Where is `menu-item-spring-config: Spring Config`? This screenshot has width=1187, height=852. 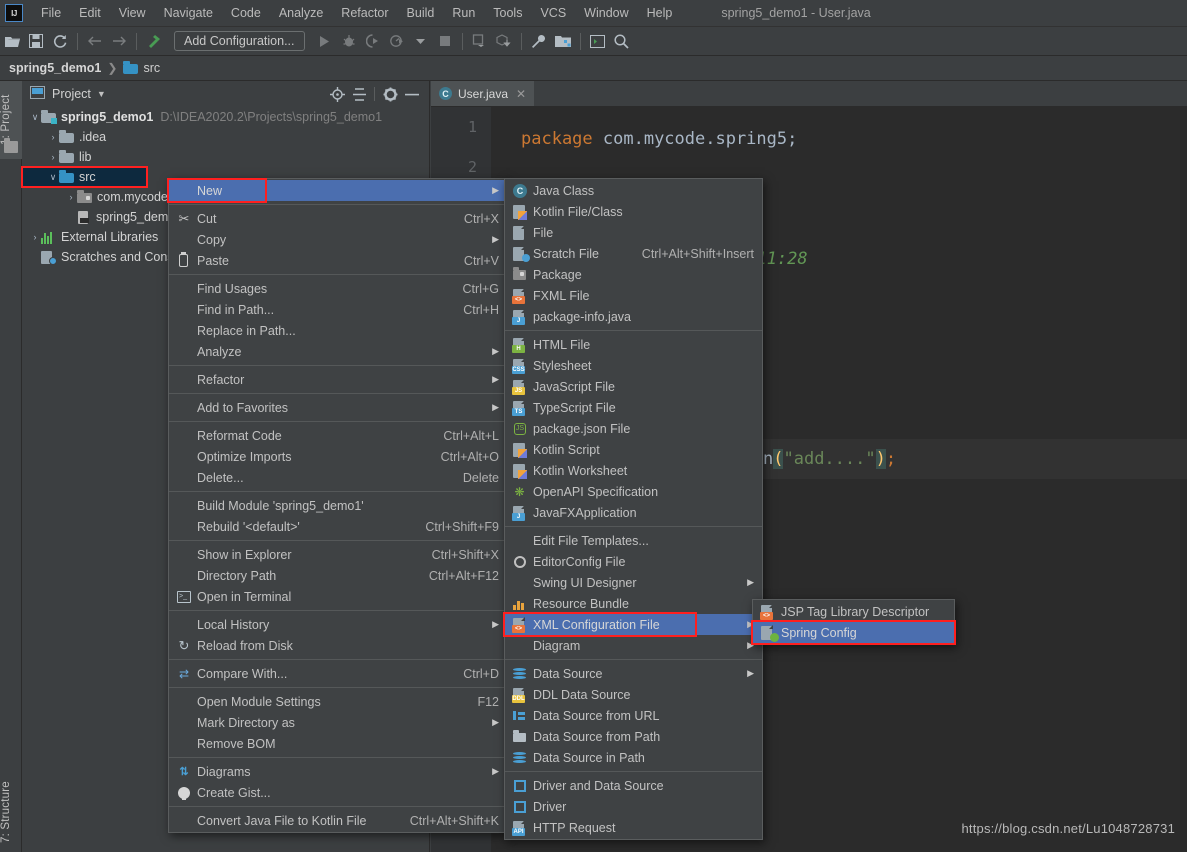 menu-item-spring-config: Spring Config is located at coordinates (853, 632).